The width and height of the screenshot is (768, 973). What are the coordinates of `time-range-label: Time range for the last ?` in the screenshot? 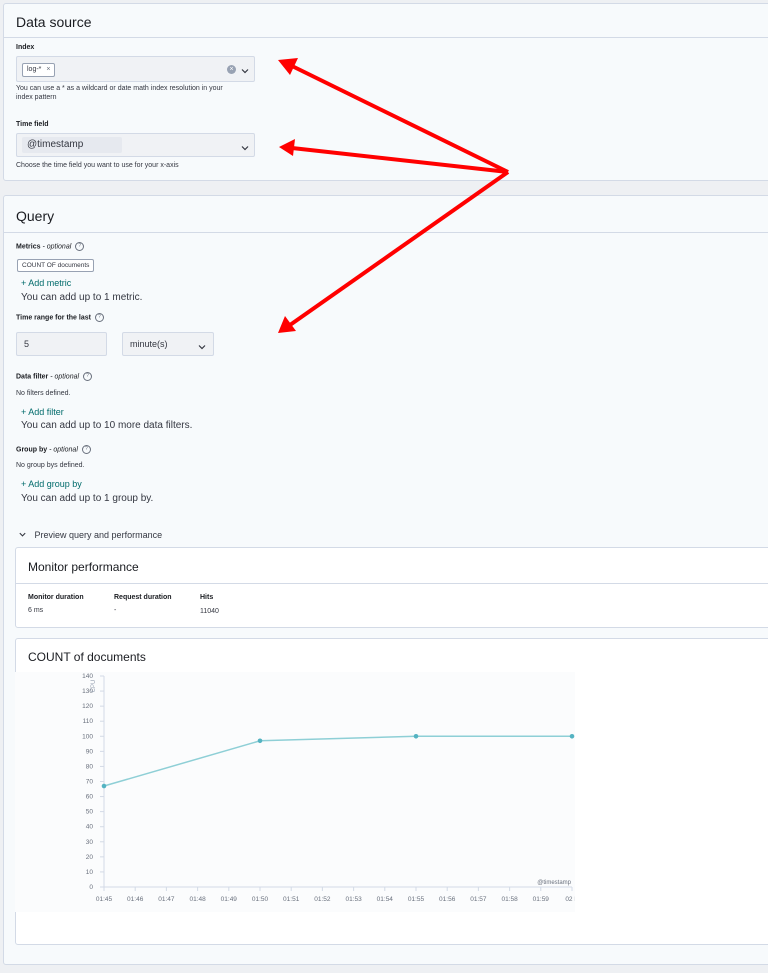 It's located at (60, 317).